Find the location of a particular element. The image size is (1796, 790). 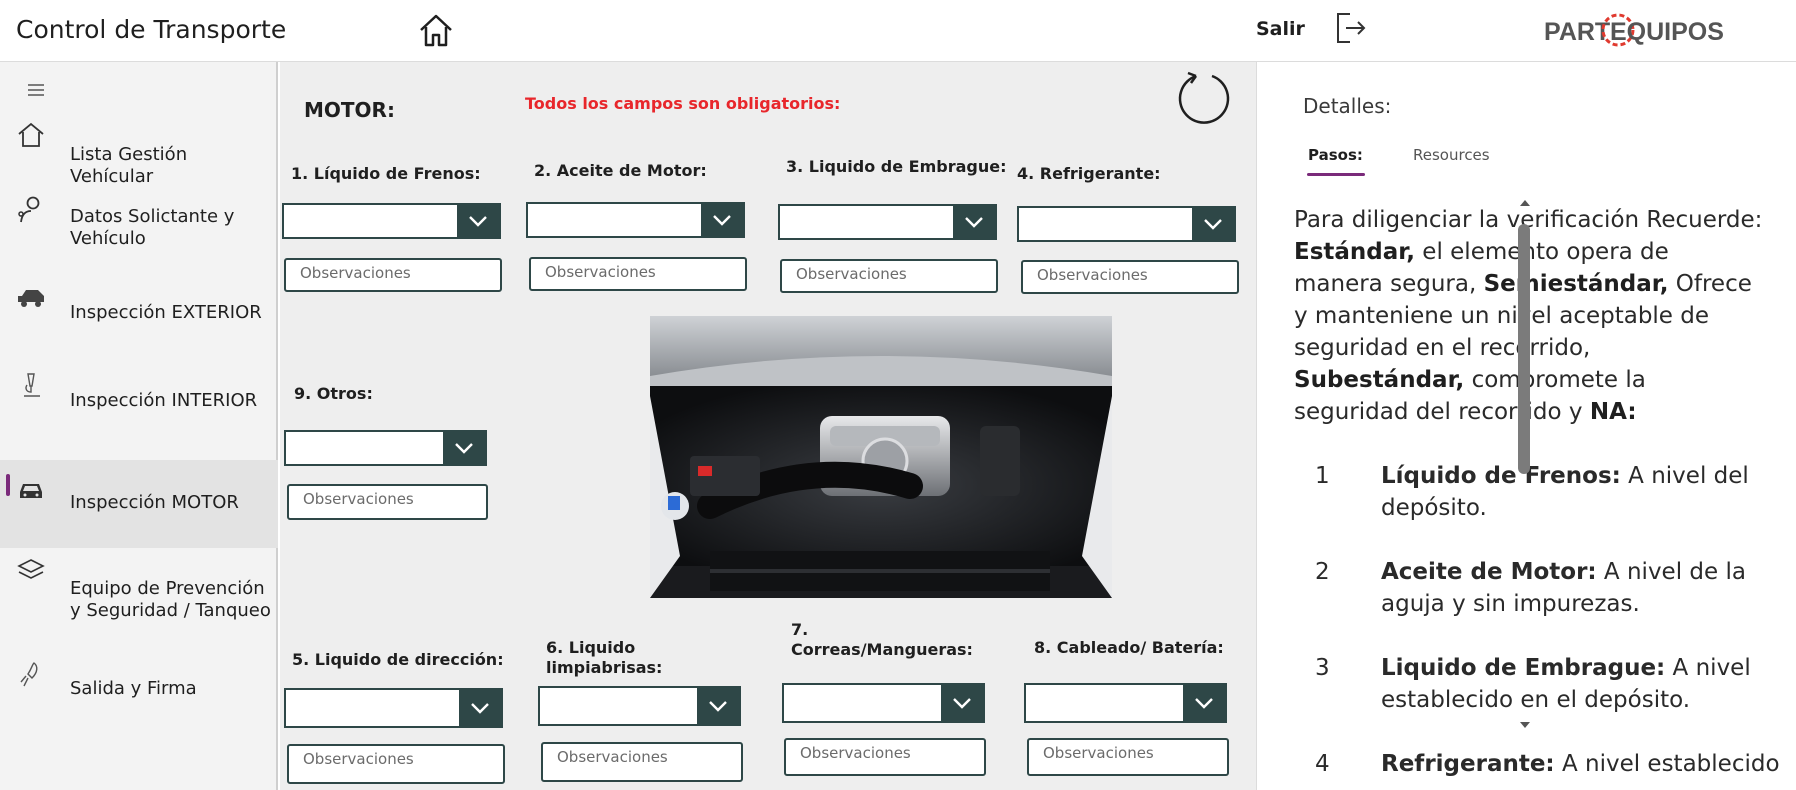

observations-input-liquido-frenos: Observaciones is located at coordinates (393, 275).